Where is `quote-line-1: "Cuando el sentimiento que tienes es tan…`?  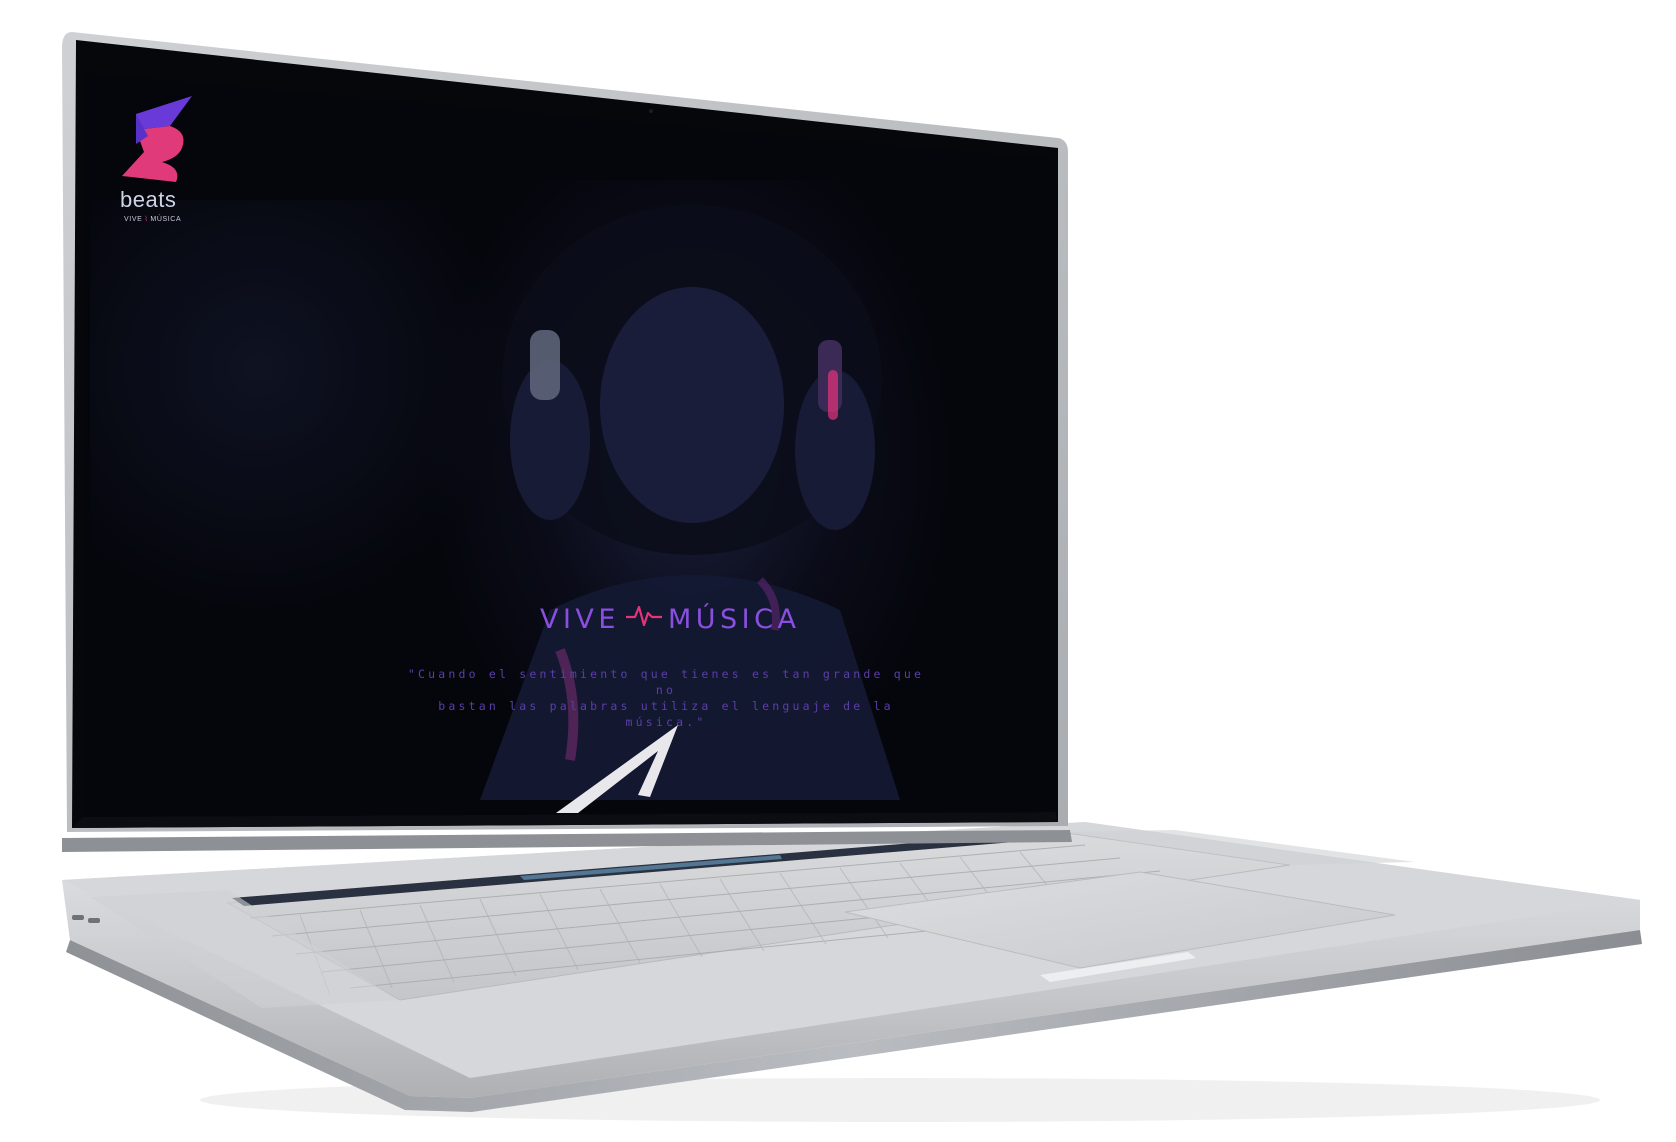 quote-line-1: "Cuando el sentimiento que tienes es tan… is located at coordinates (666, 682).